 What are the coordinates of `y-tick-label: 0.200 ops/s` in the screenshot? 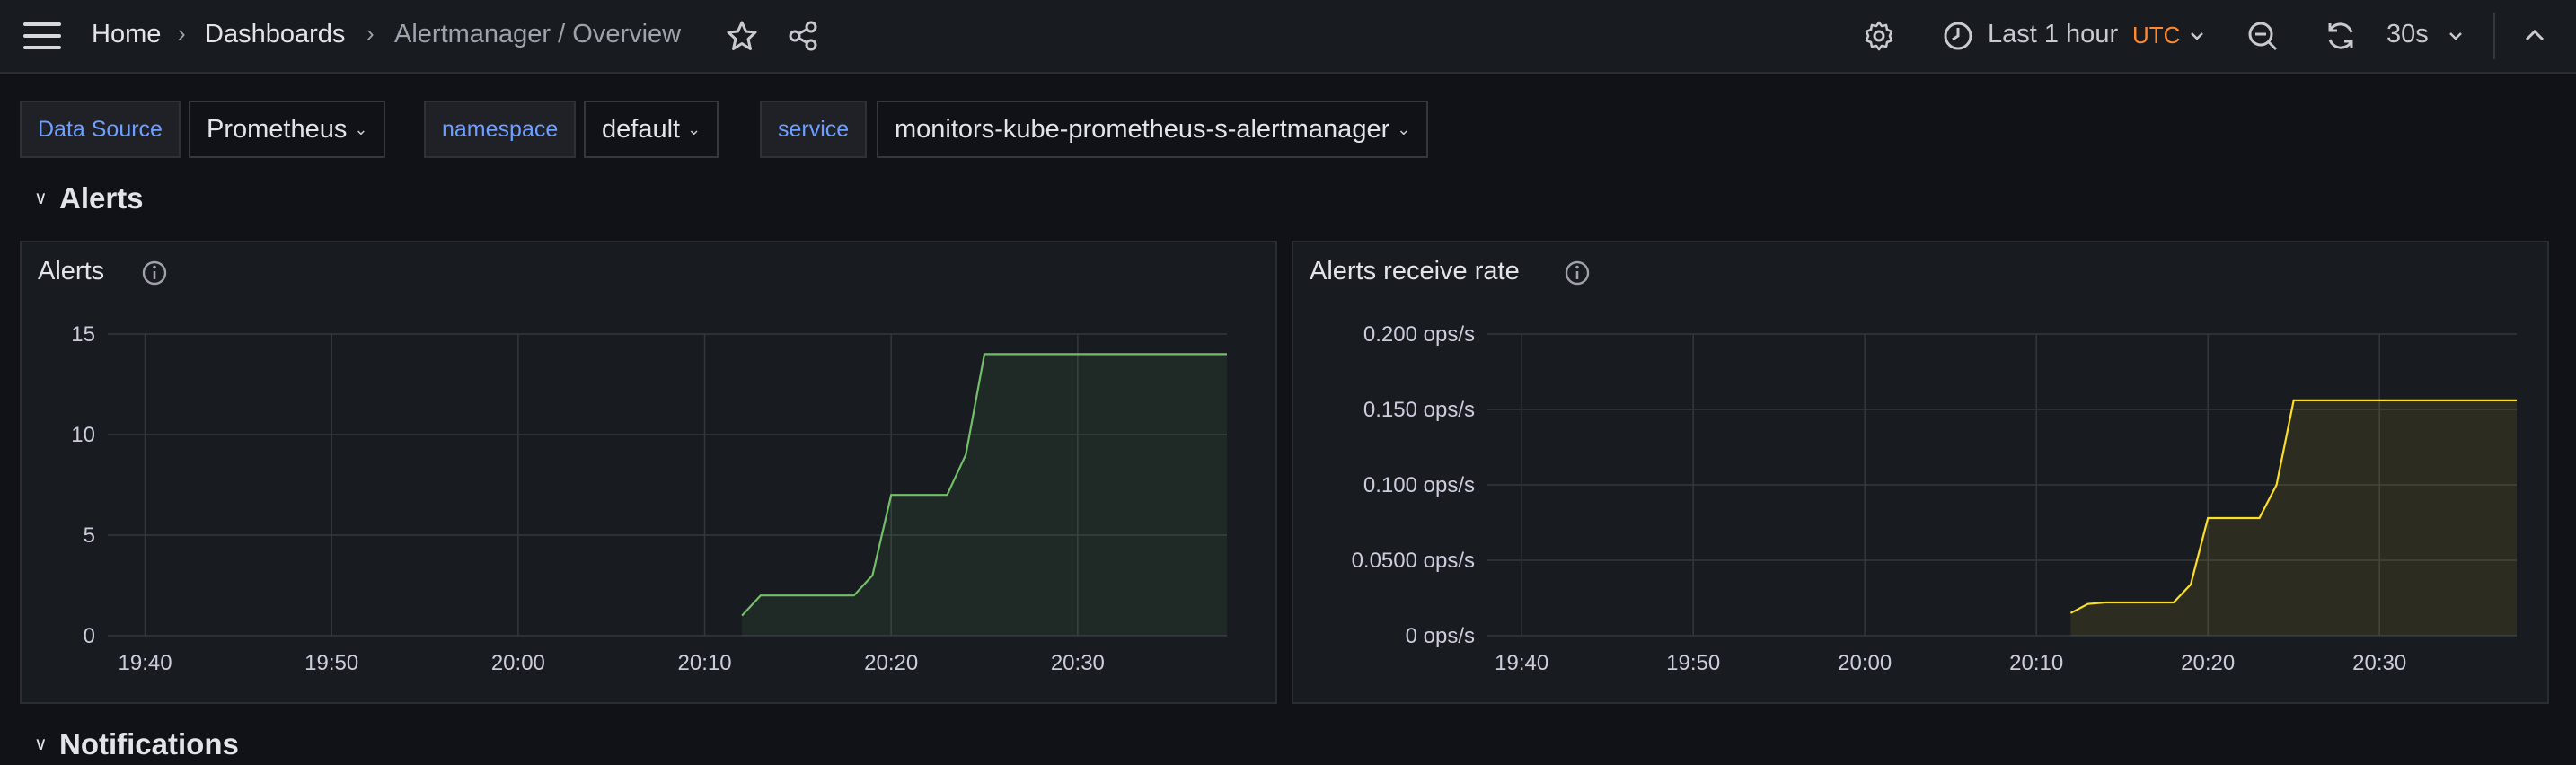 It's located at (1419, 334).